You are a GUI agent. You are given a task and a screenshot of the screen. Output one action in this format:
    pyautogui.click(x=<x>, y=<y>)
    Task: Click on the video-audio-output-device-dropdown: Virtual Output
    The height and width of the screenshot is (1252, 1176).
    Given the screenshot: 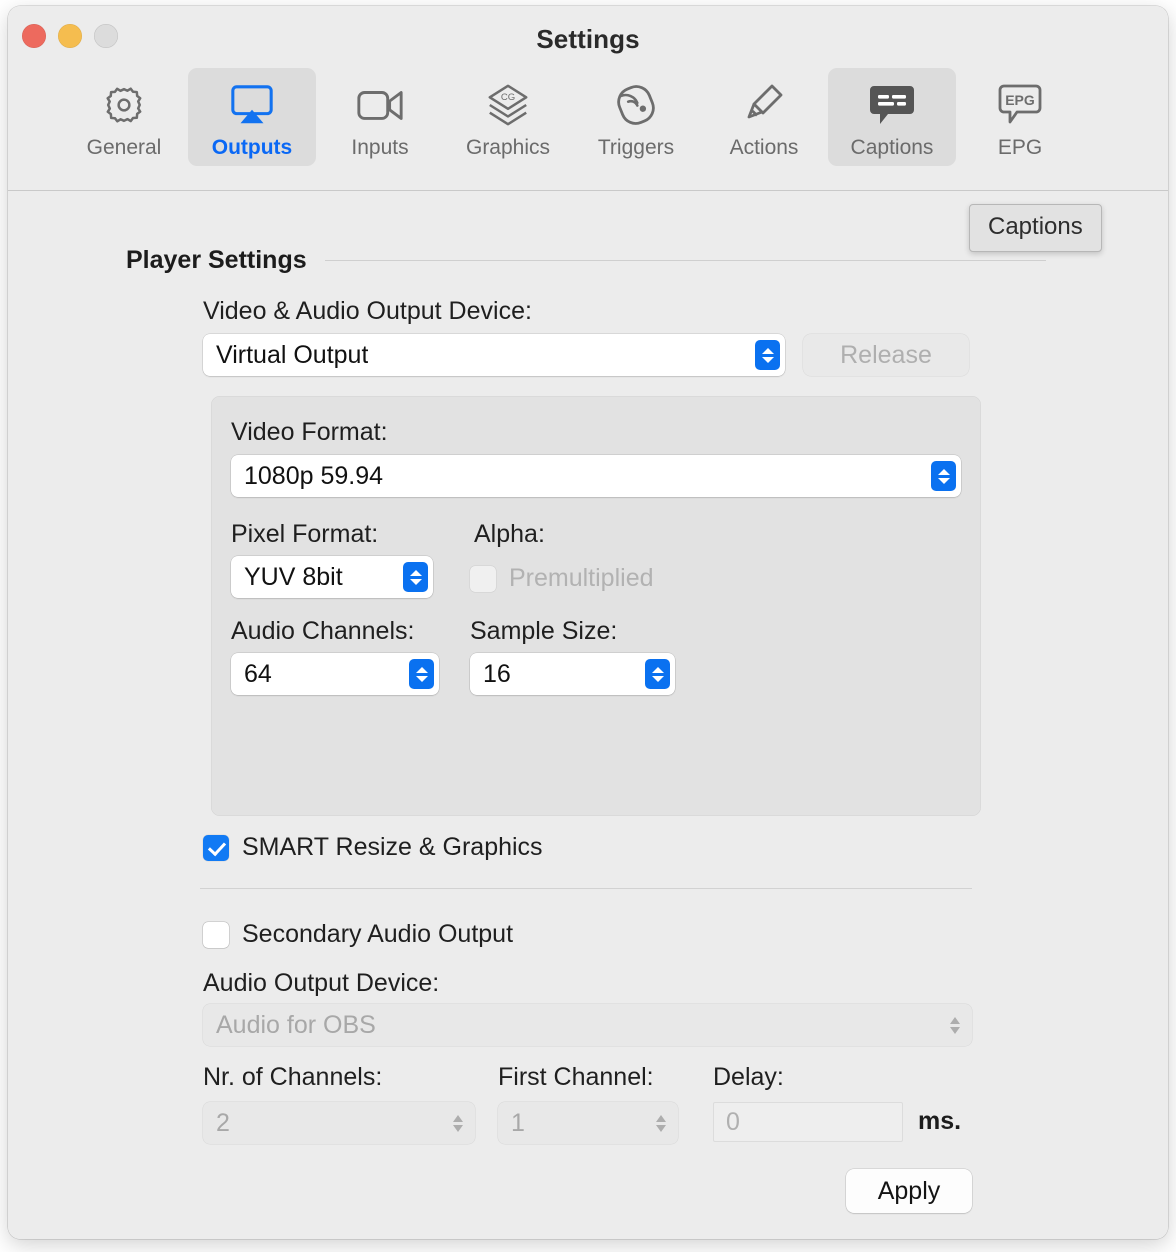 What is the action you would take?
    pyautogui.click(x=494, y=355)
    